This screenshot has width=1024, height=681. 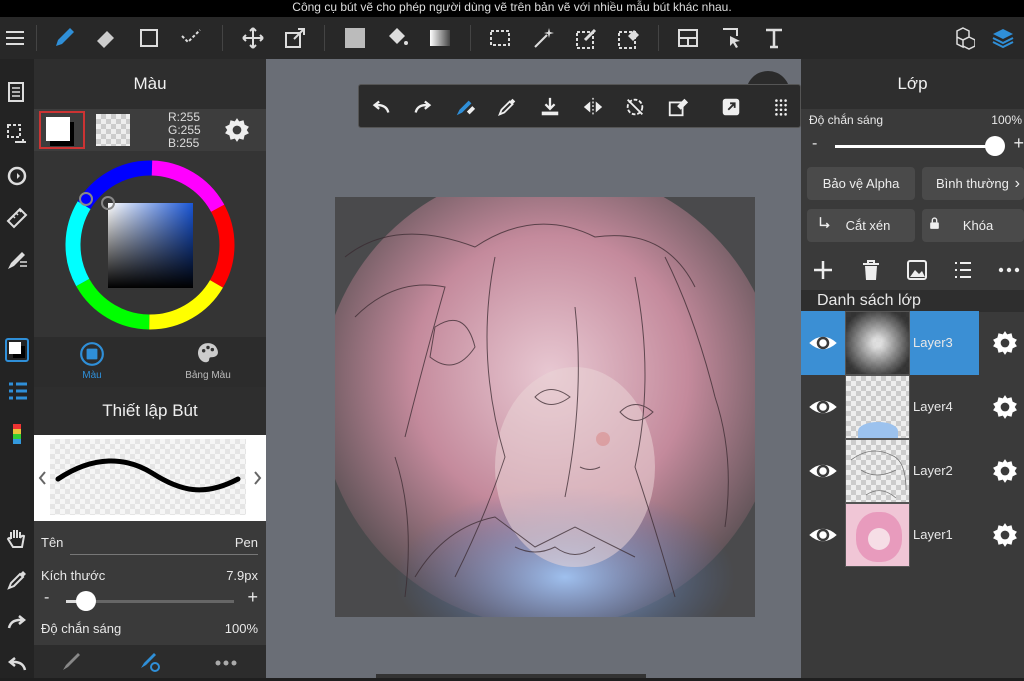 I want to click on pen-name-underline, so click(x=164, y=554).